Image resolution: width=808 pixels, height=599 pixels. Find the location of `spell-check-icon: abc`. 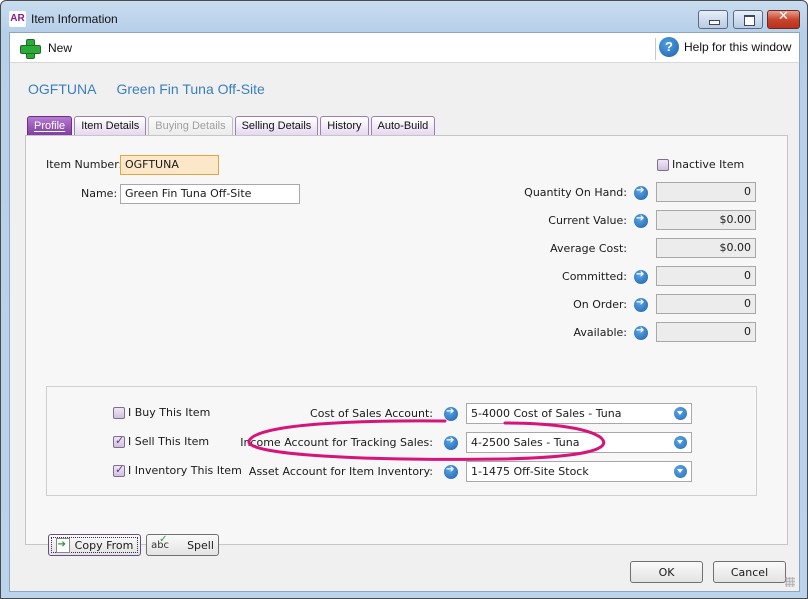

spell-check-icon: abc is located at coordinates (160, 542).